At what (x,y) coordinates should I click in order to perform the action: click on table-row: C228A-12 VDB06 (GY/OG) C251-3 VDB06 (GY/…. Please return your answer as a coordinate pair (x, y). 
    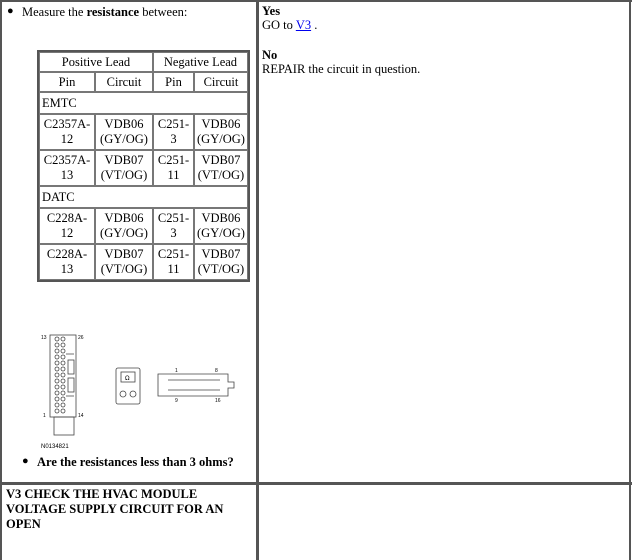
    Looking at the image, I should click on (143, 226).